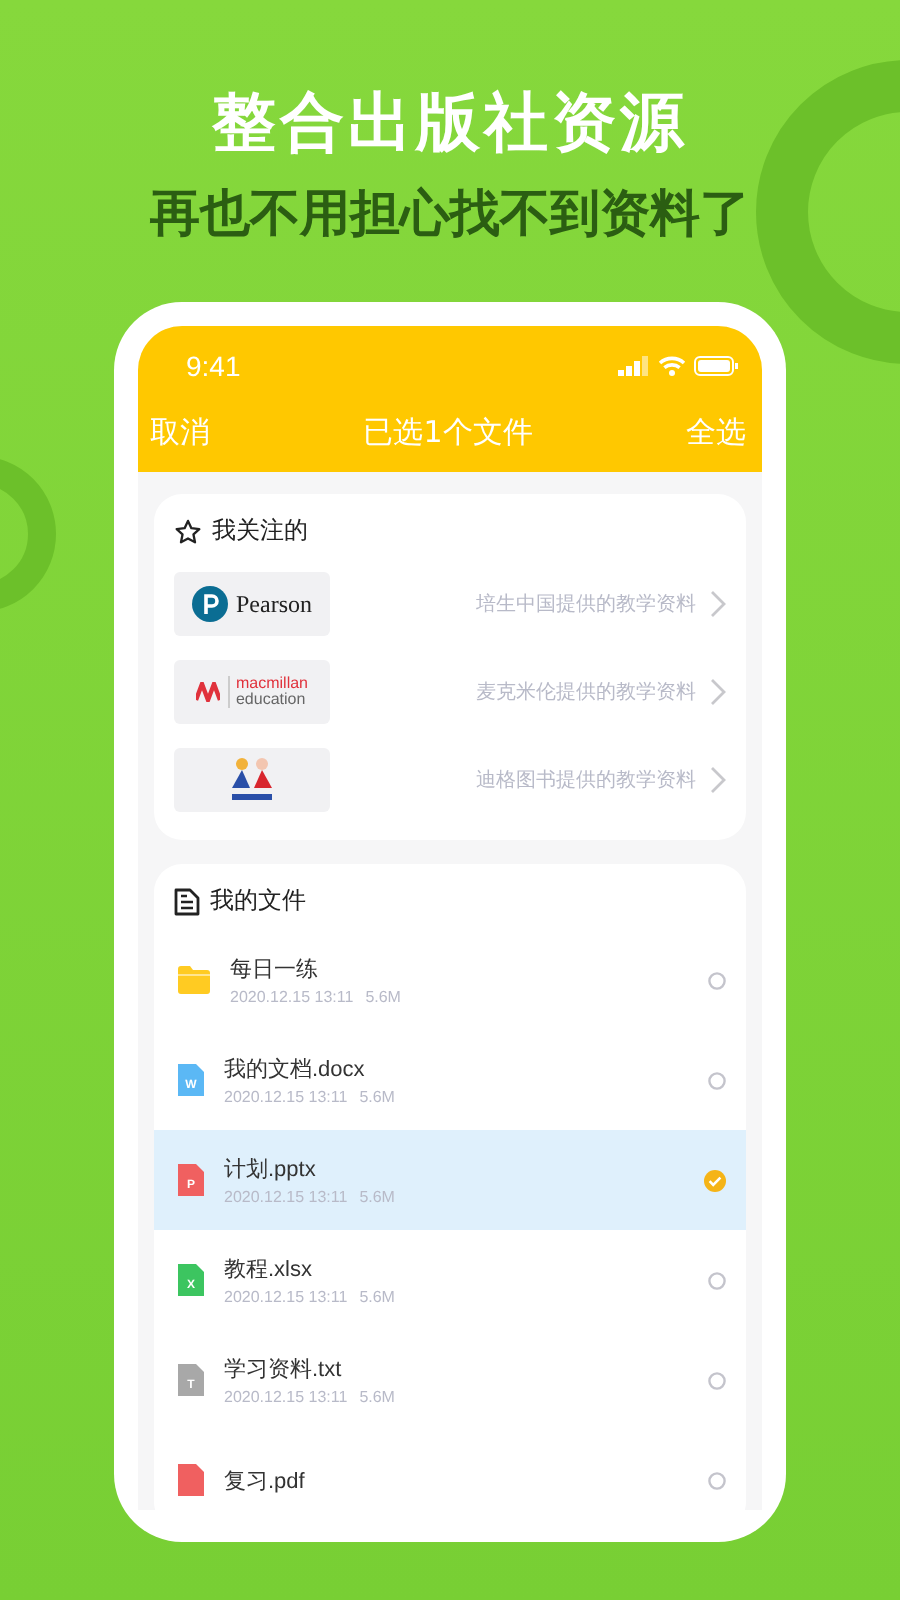 Image resolution: width=900 pixels, height=1600 pixels. Describe the element at coordinates (715, 1180) in the screenshot. I see `checkmark-icon` at that location.